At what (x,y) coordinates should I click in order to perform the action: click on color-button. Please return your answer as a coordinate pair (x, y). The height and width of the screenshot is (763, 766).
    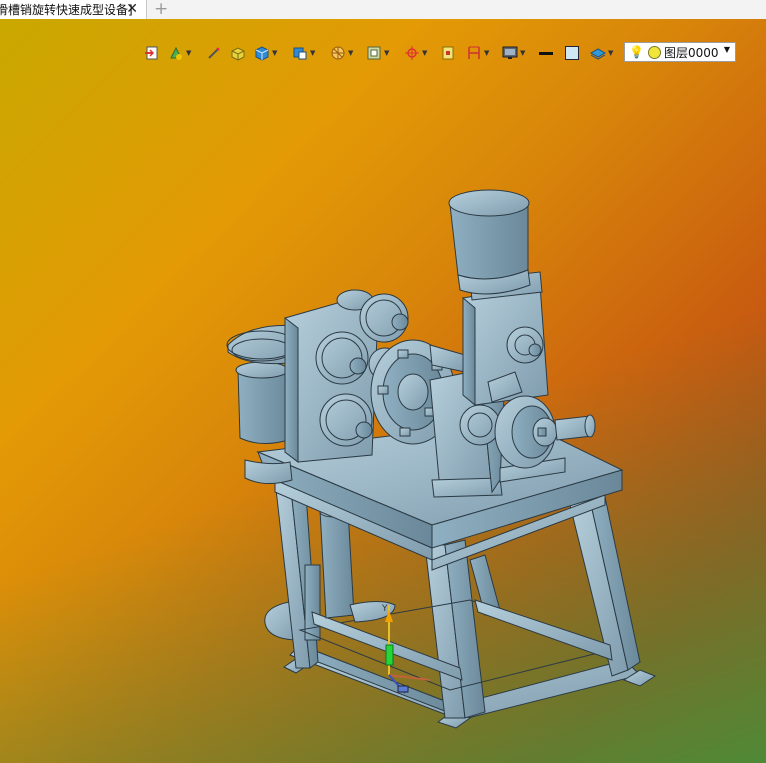
    Looking at the image, I should click on (572, 53).